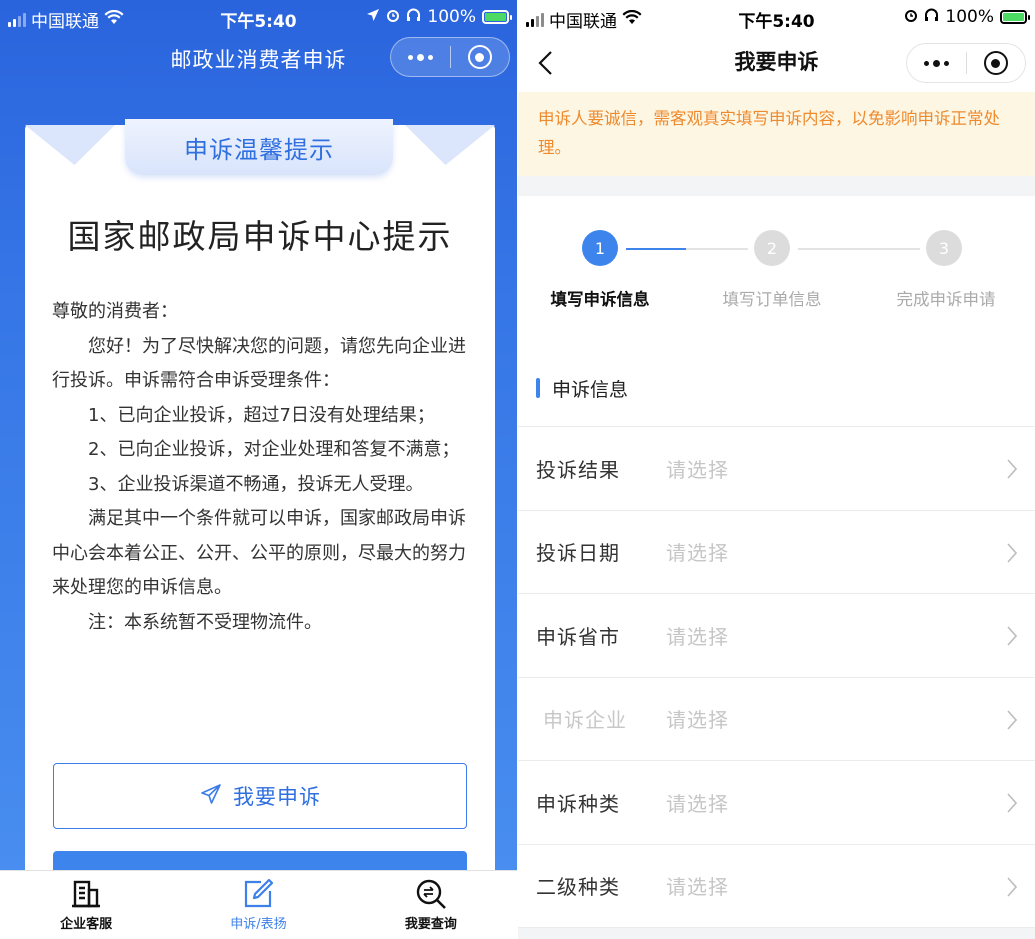 This screenshot has height=939, width=1035. What do you see at coordinates (944, 248) in the screenshot?
I see `step-3-indicator: 3` at bounding box center [944, 248].